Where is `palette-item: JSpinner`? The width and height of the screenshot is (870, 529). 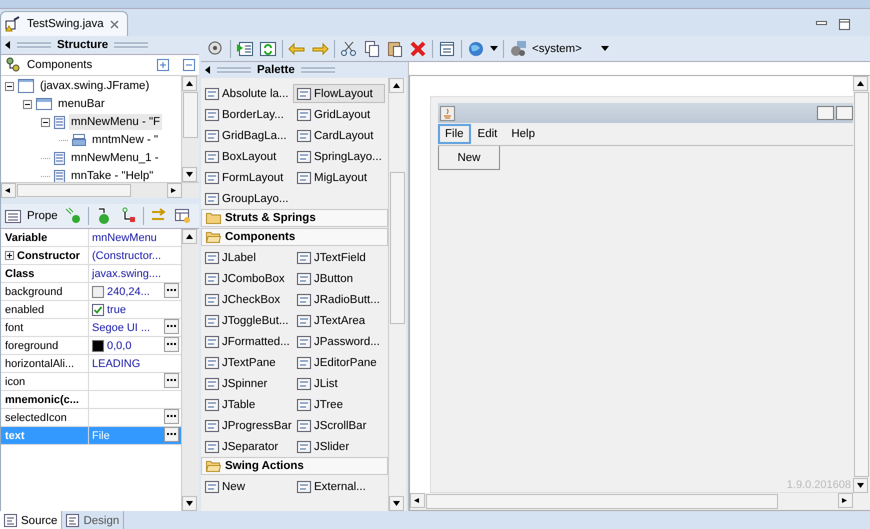 palette-item: JSpinner is located at coordinates (247, 383).